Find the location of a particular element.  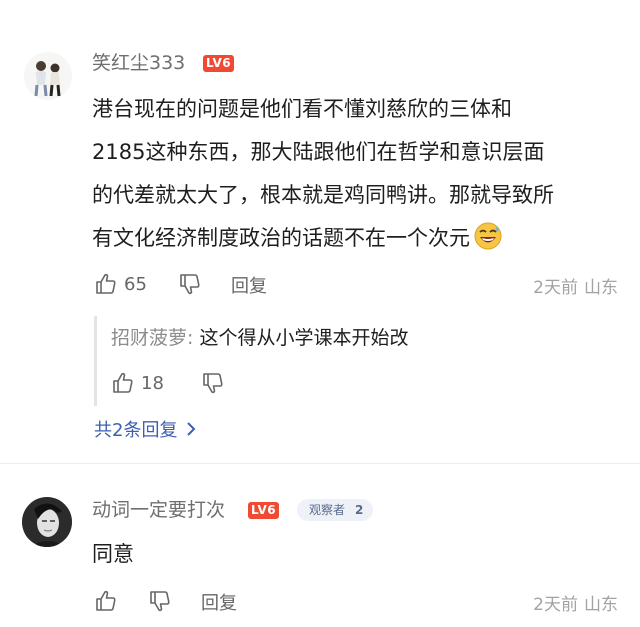

comment-text: 同意 is located at coordinates (113, 554).